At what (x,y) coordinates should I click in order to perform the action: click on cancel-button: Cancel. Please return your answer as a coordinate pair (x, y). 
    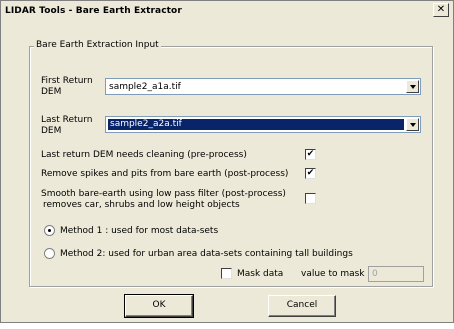
    Looking at the image, I should click on (302, 306).